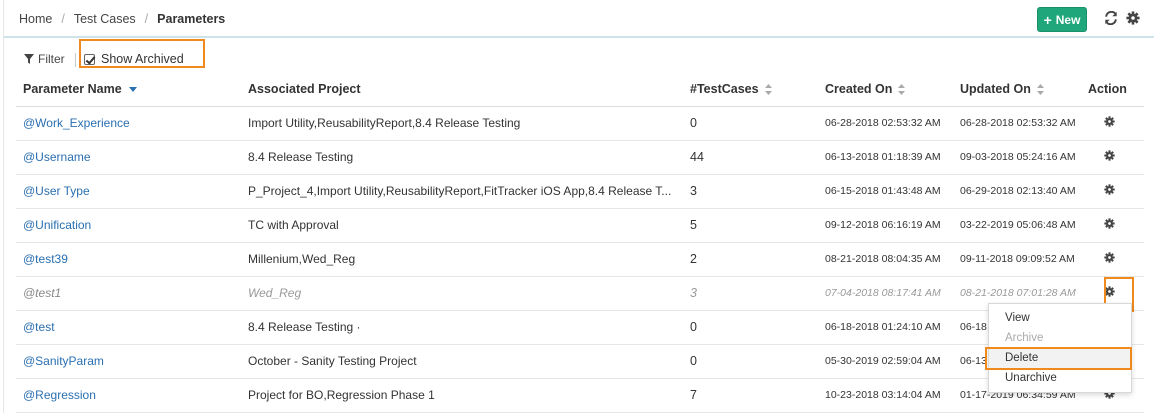  I want to click on breadcrumb: Home / Test Cases / Parameters, so click(122, 19).